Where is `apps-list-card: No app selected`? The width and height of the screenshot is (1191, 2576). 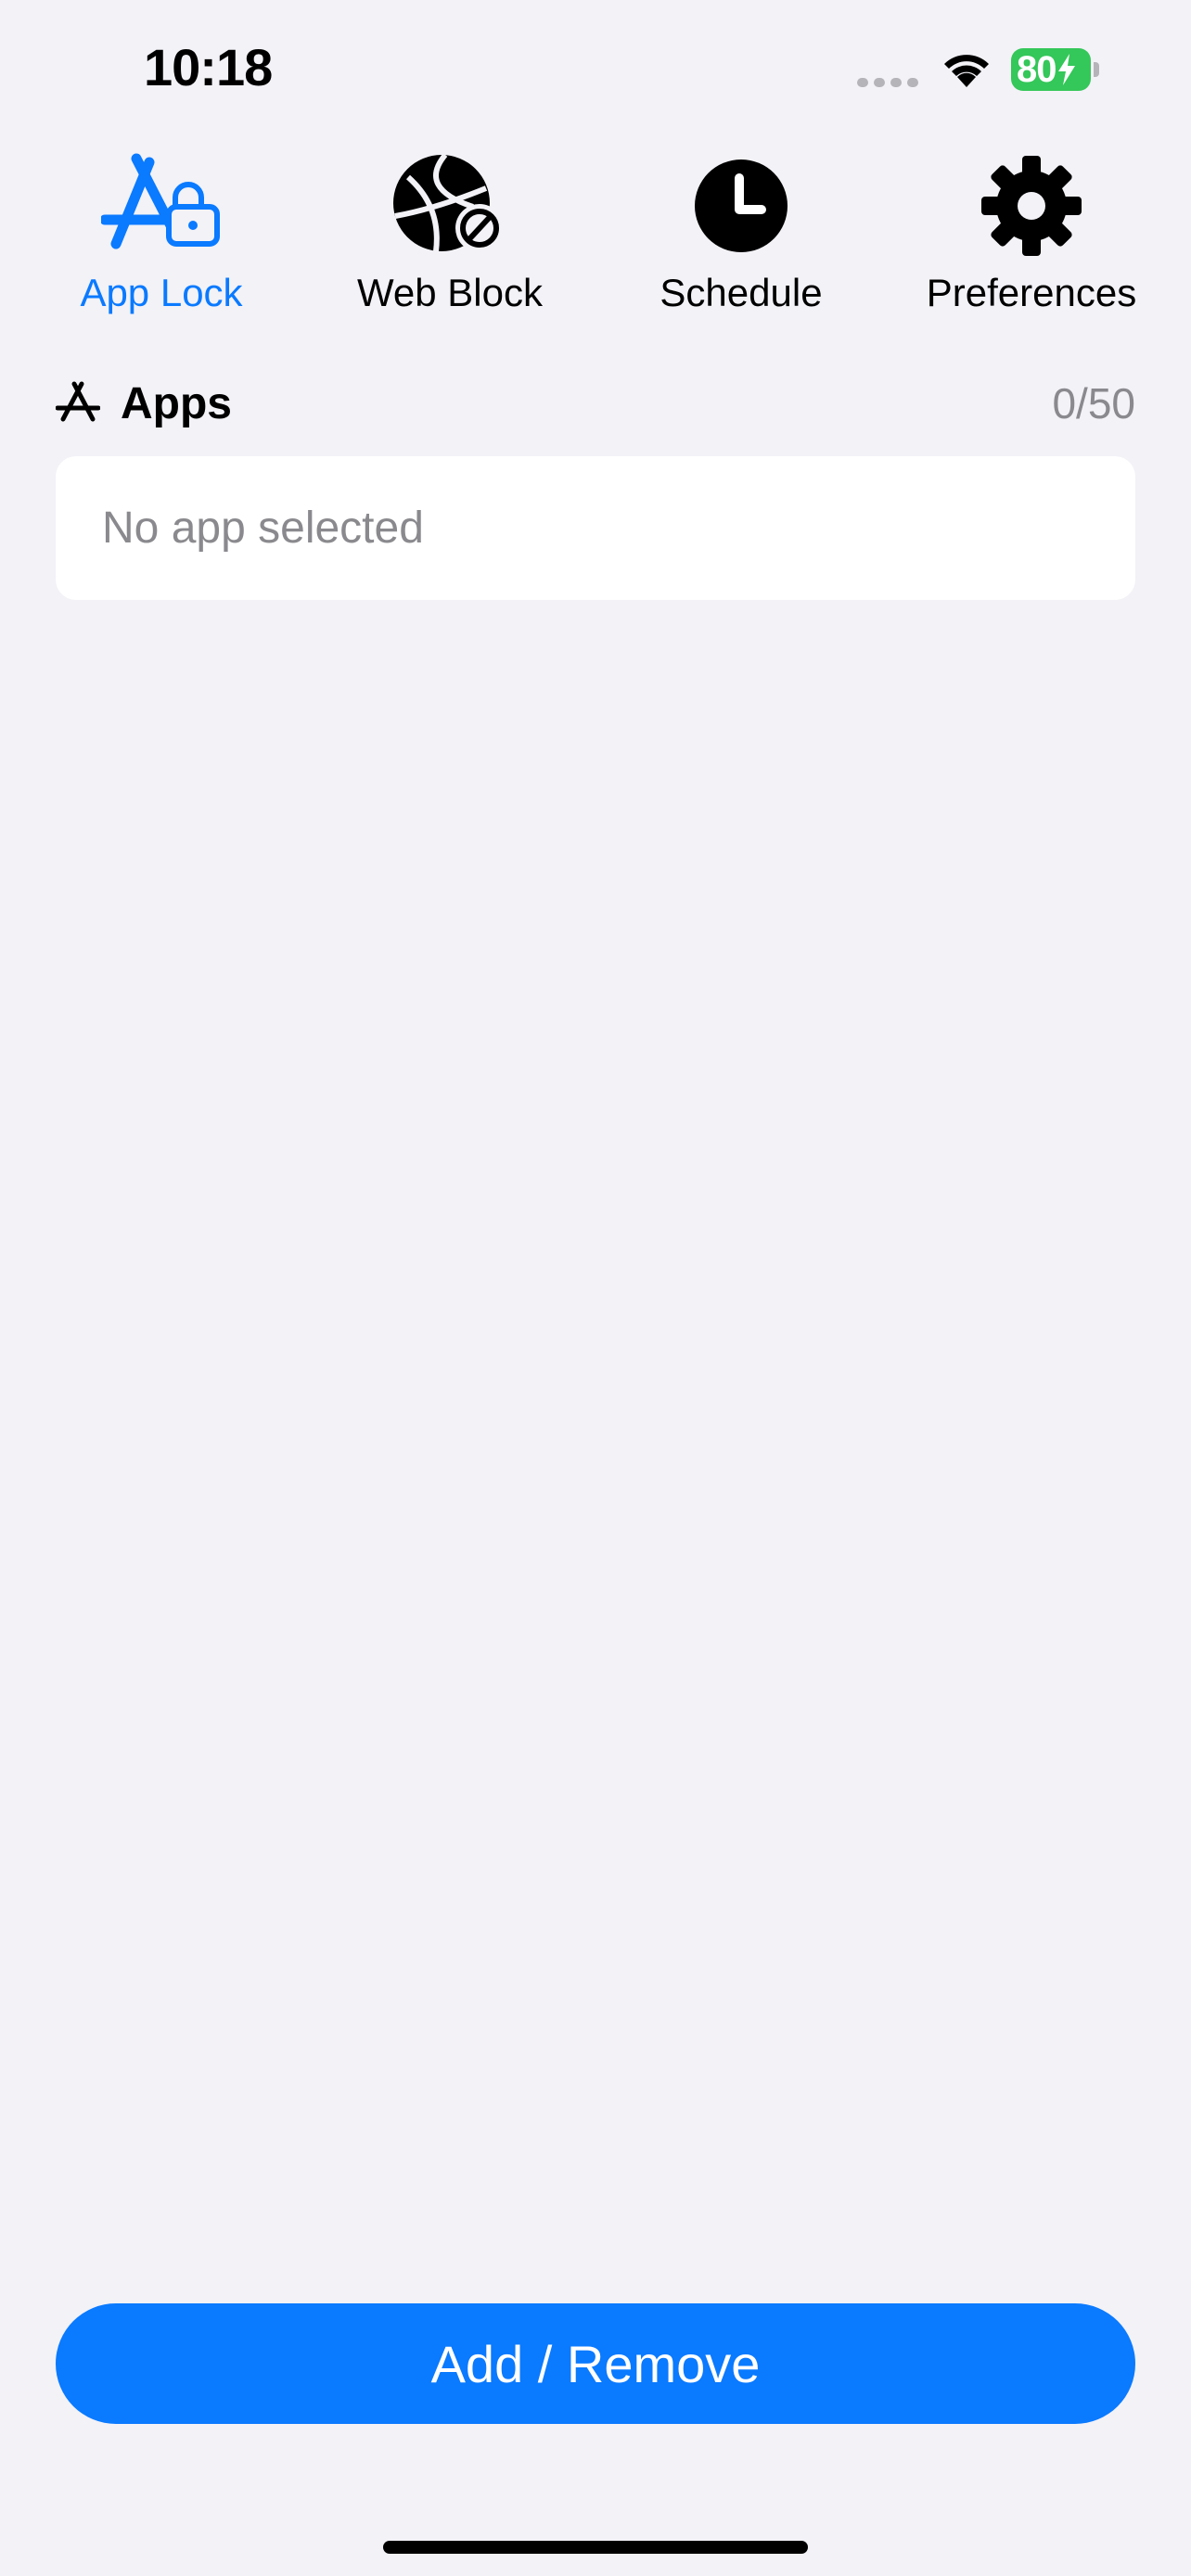 apps-list-card: No app selected is located at coordinates (595, 528).